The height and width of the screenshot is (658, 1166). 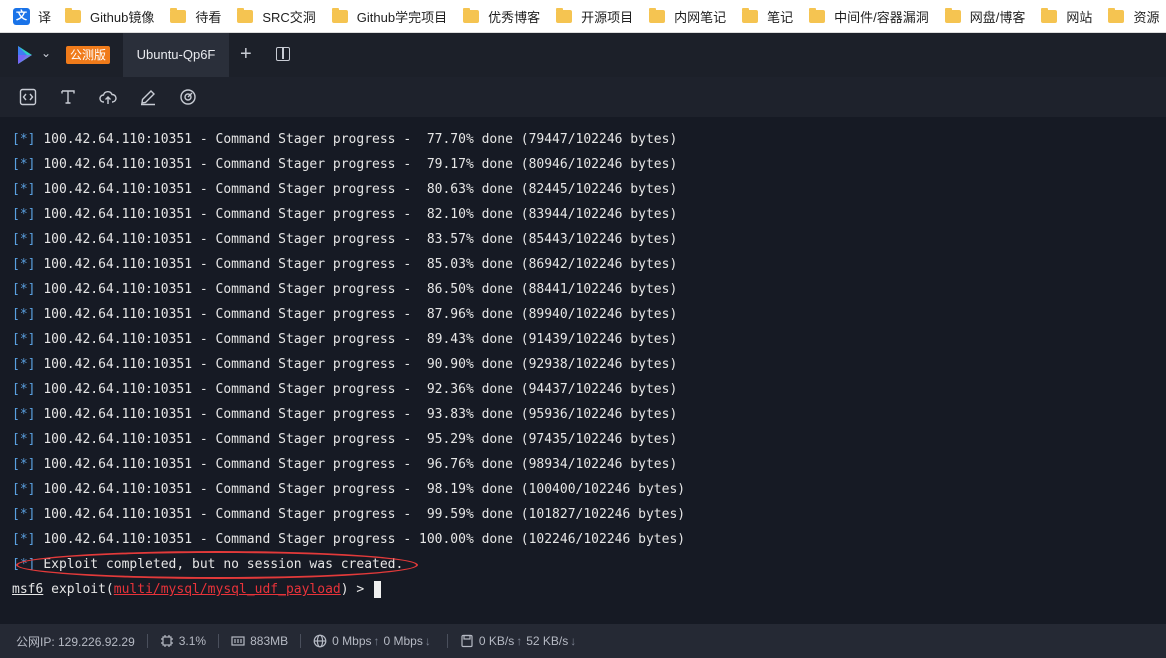 I want to click on bookmark-label: 资源, so click(x=1146, y=17).